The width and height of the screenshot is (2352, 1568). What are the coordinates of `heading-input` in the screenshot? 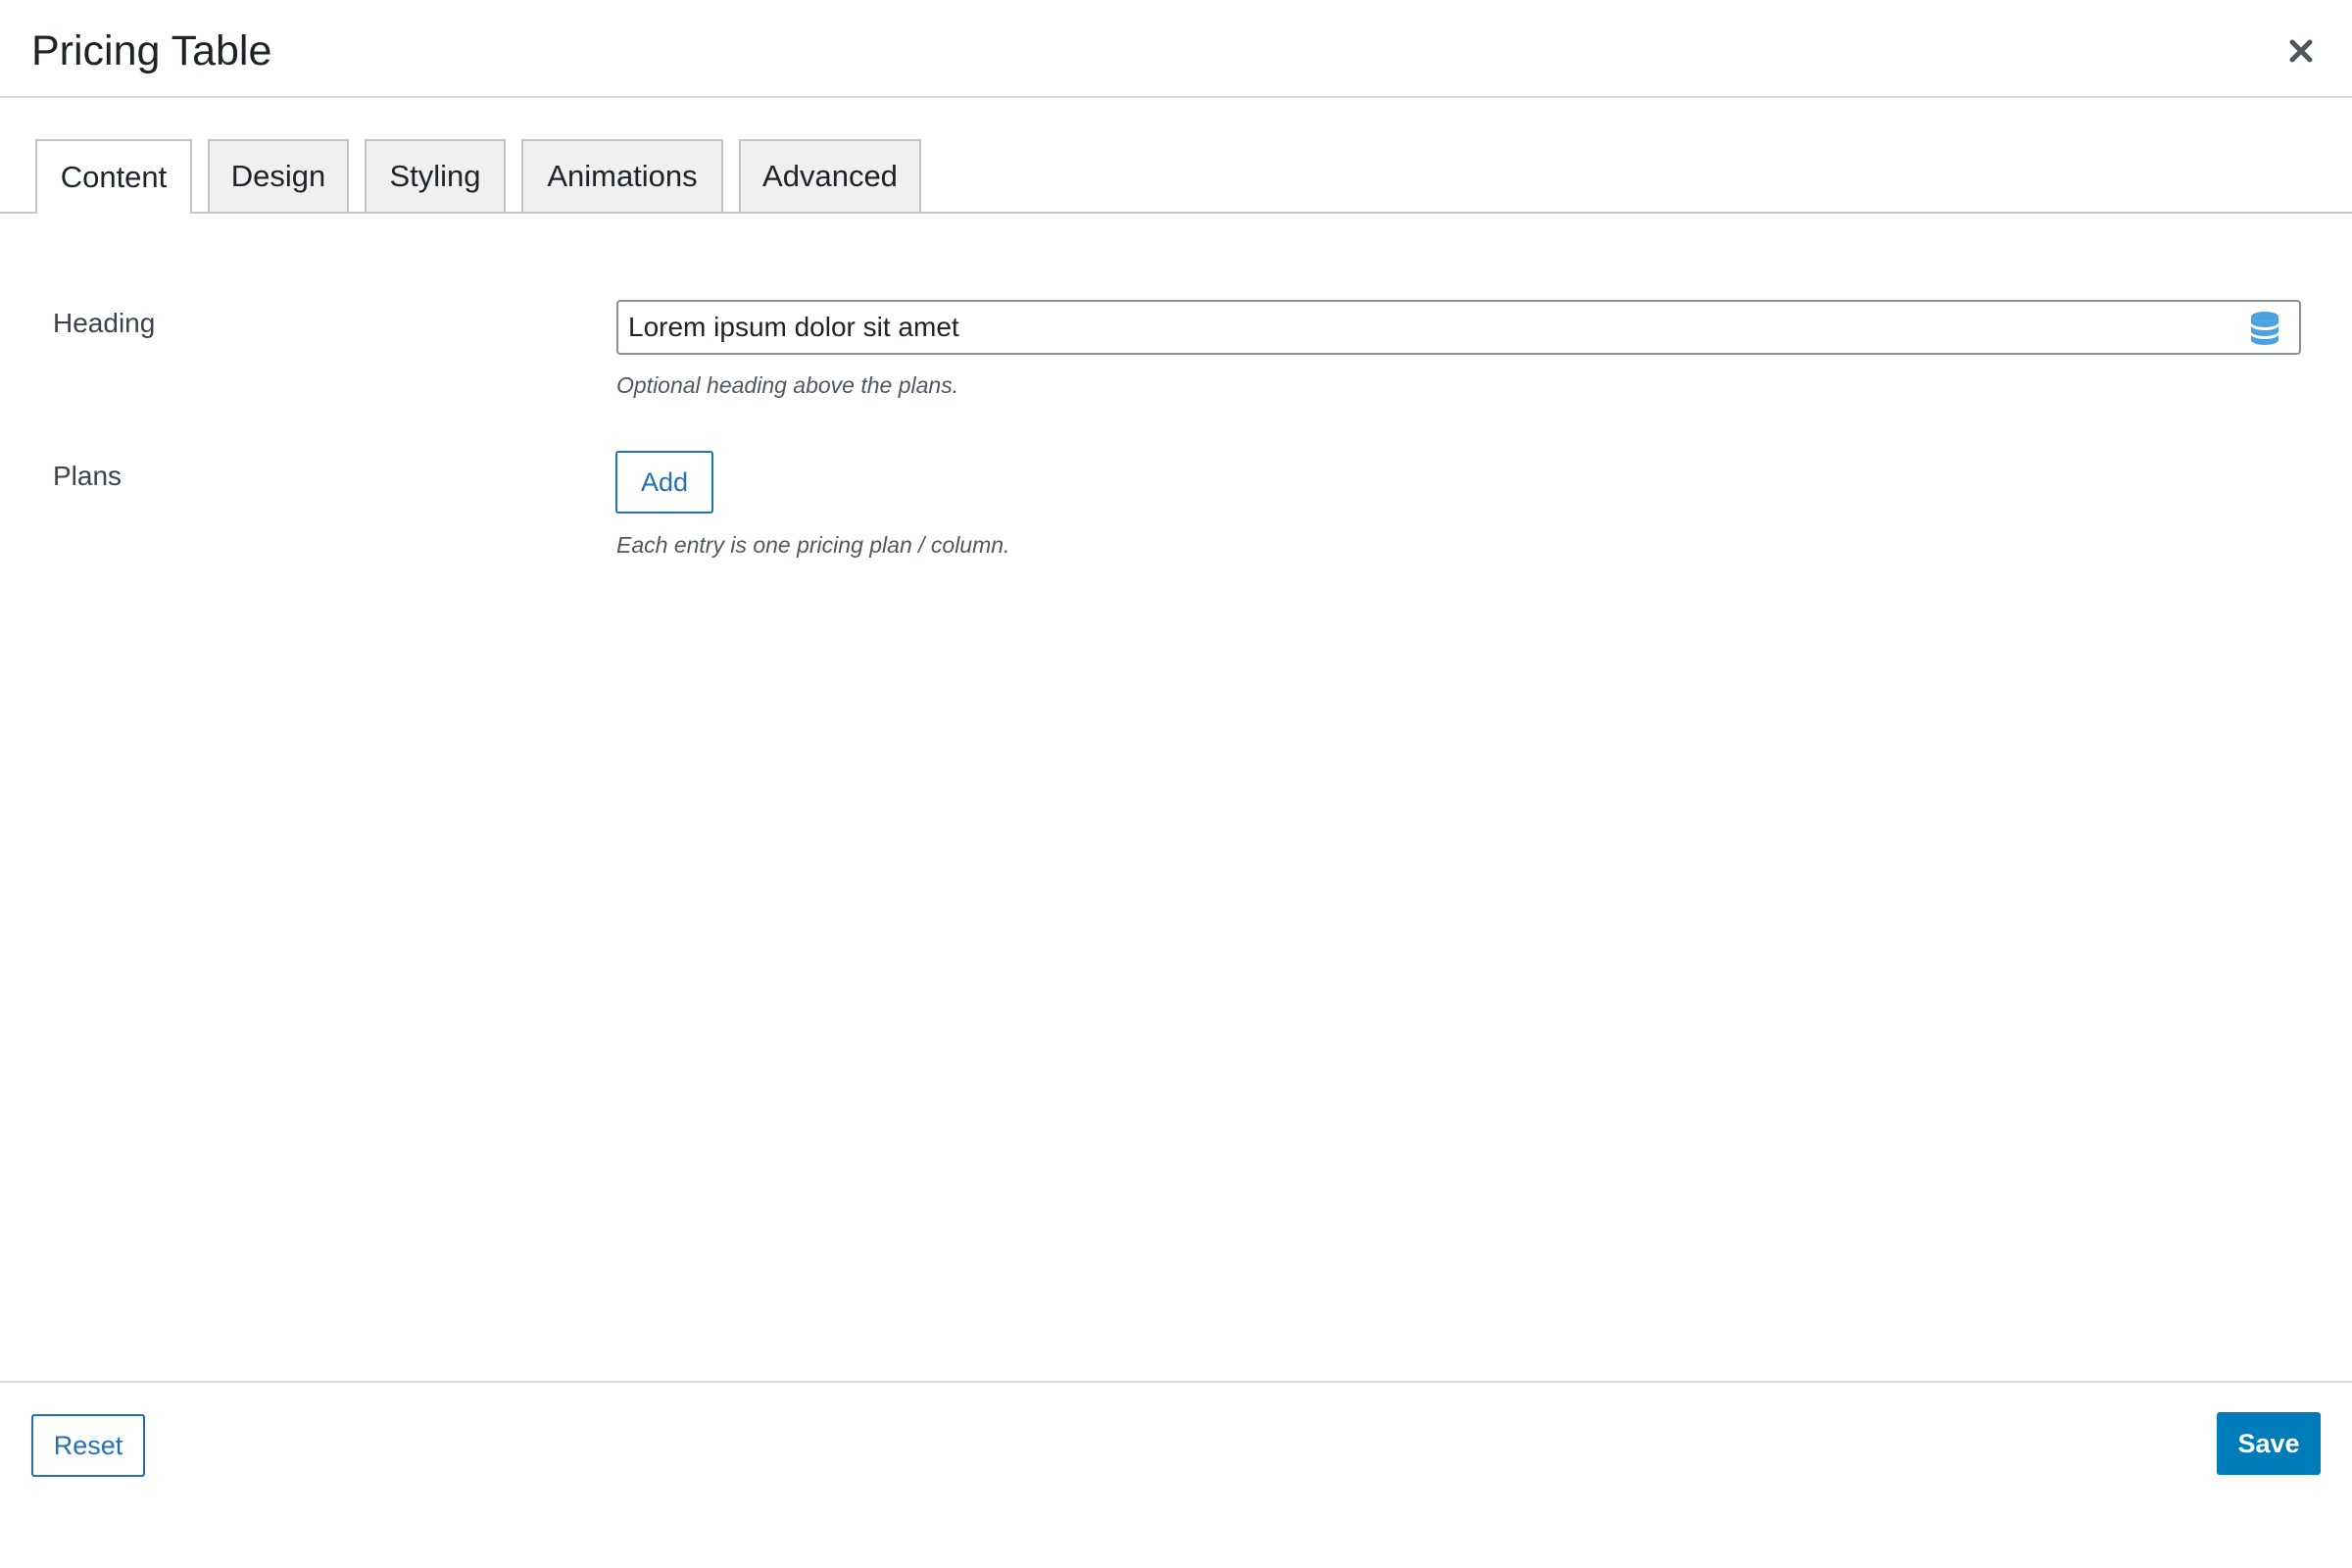 It's located at (1422, 327).